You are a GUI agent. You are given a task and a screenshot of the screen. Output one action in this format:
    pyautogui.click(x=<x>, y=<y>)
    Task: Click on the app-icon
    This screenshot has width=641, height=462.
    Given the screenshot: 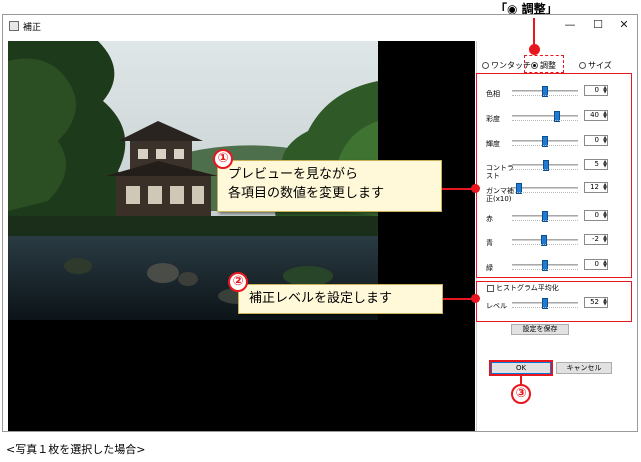 What is the action you would take?
    pyautogui.click(x=14, y=26)
    